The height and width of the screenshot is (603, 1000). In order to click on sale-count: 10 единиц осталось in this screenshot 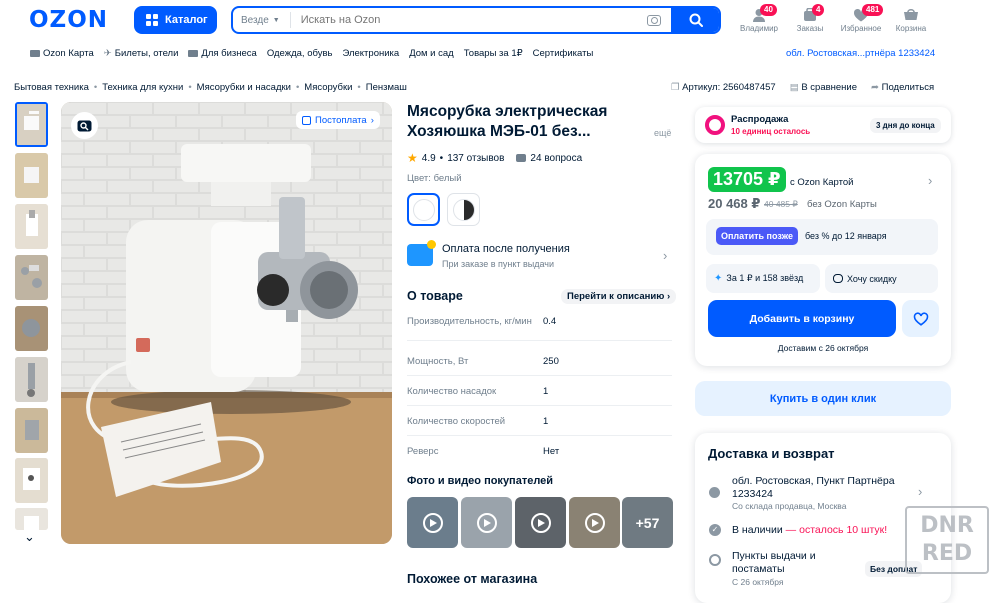, I will do `click(771, 131)`.